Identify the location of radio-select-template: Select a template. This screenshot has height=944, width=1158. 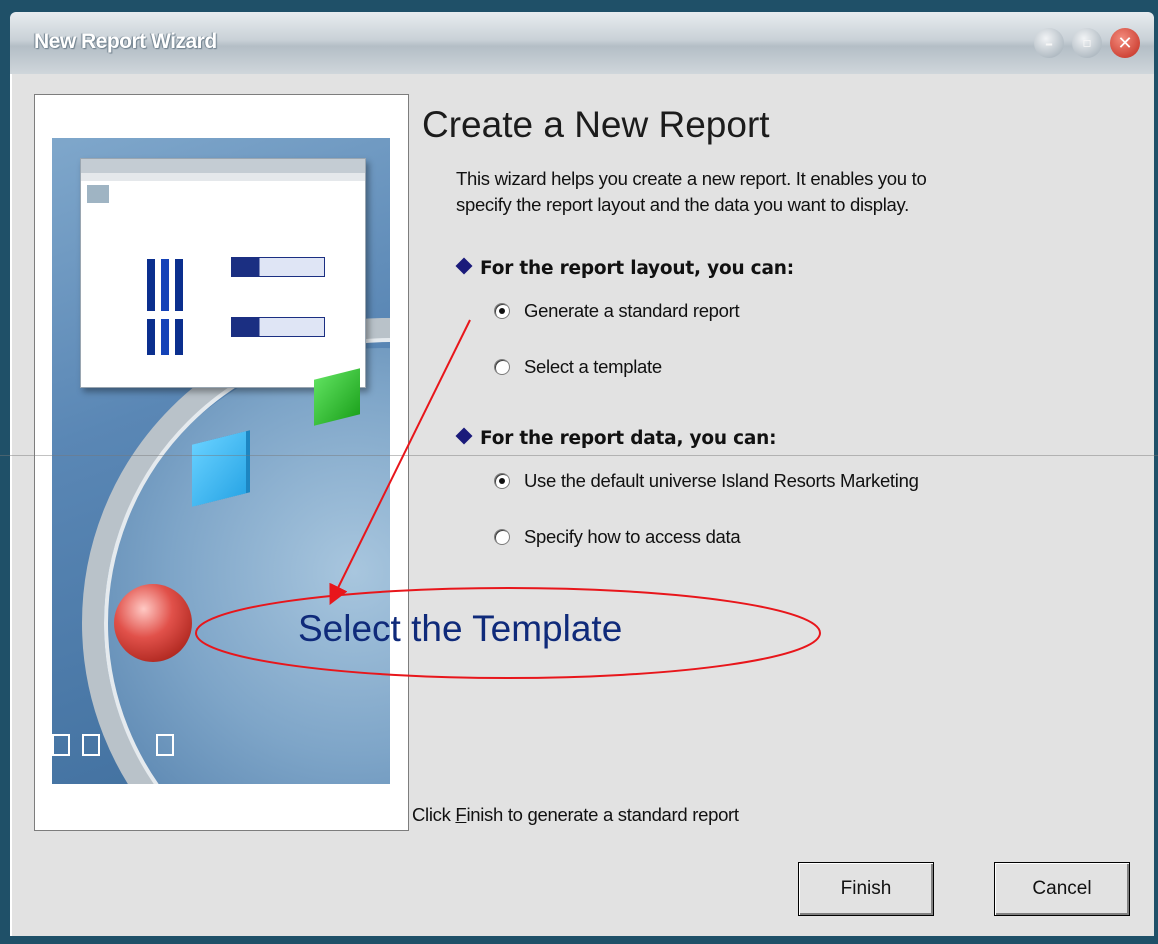
(578, 367).